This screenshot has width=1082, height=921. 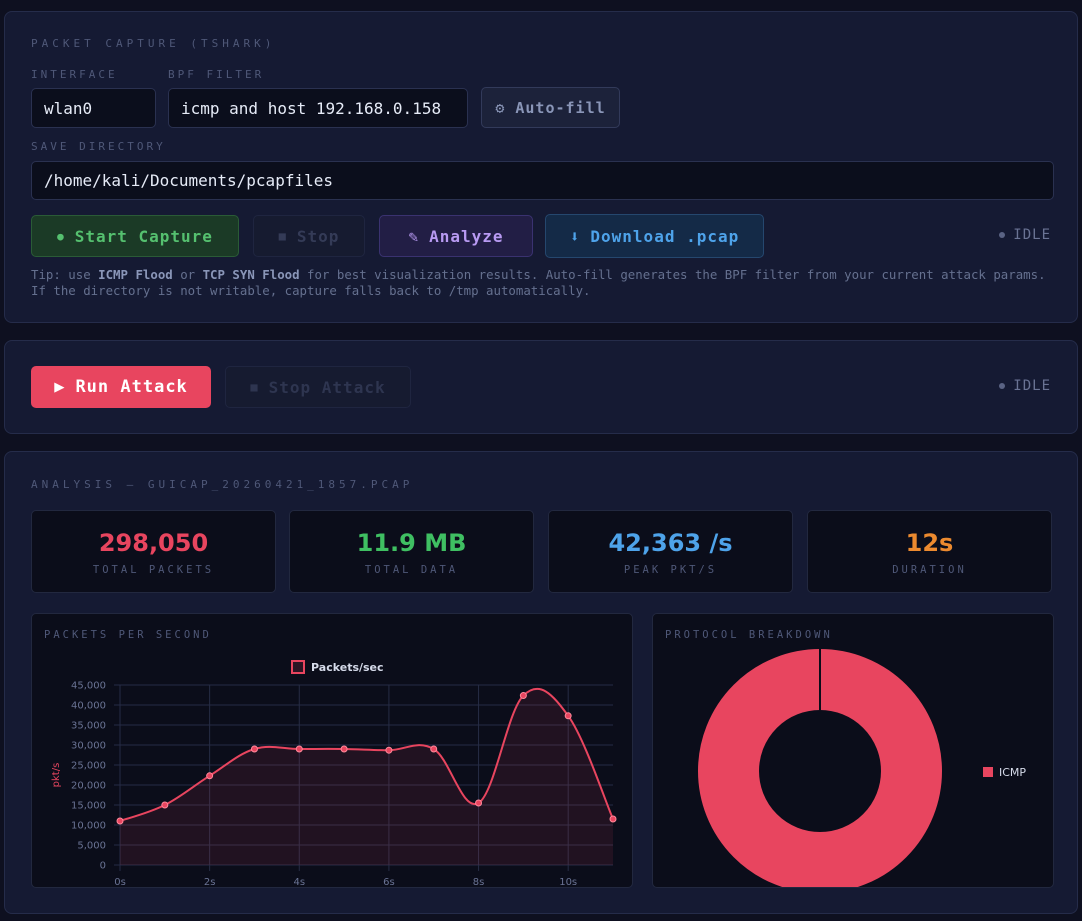 What do you see at coordinates (153, 543) in the screenshot?
I see `stat-value: 298,050` at bounding box center [153, 543].